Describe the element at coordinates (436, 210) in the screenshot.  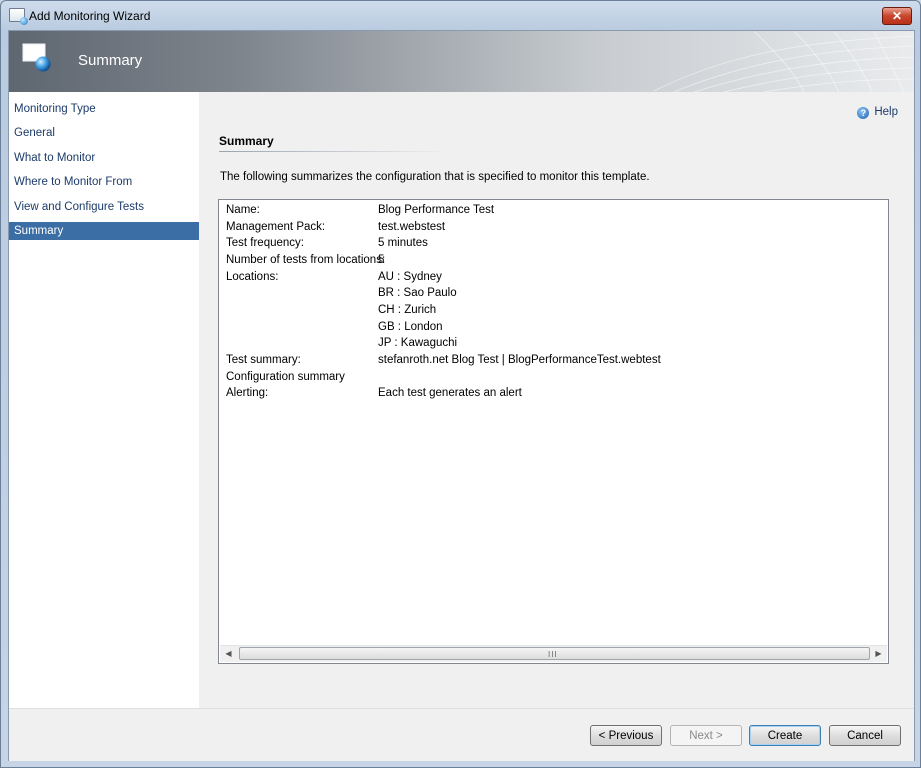
I see `summary-value: Blog Performance Test` at that location.